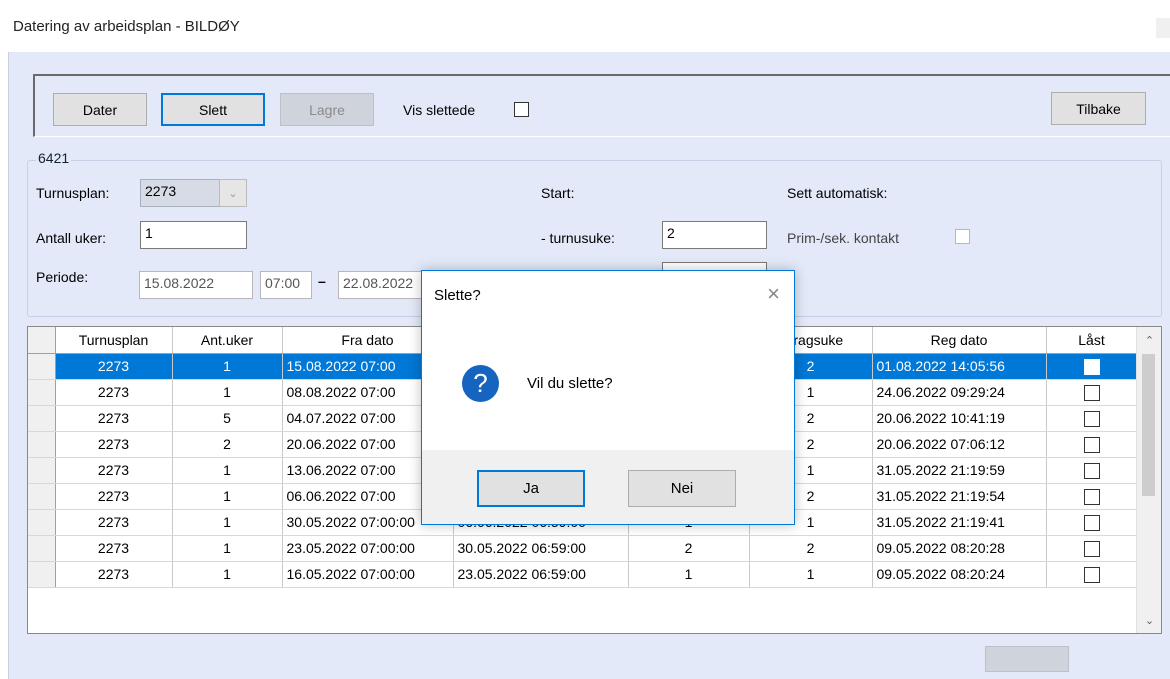  Describe the element at coordinates (578, 238) in the screenshot. I see `turnusuke-label: - turnusuke:` at that location.